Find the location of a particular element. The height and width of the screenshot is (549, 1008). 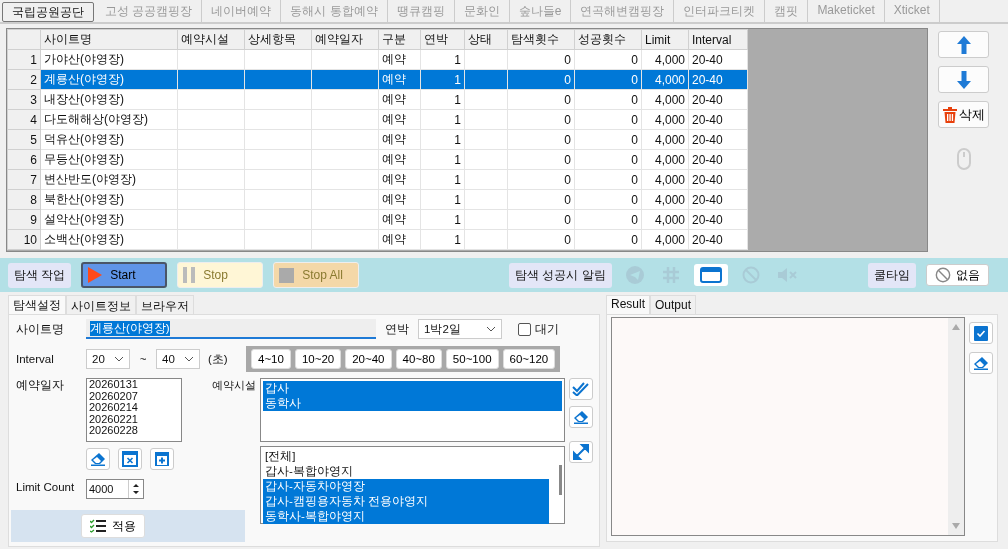

column-header: 상세항목 is located at coordinates (278, 39).